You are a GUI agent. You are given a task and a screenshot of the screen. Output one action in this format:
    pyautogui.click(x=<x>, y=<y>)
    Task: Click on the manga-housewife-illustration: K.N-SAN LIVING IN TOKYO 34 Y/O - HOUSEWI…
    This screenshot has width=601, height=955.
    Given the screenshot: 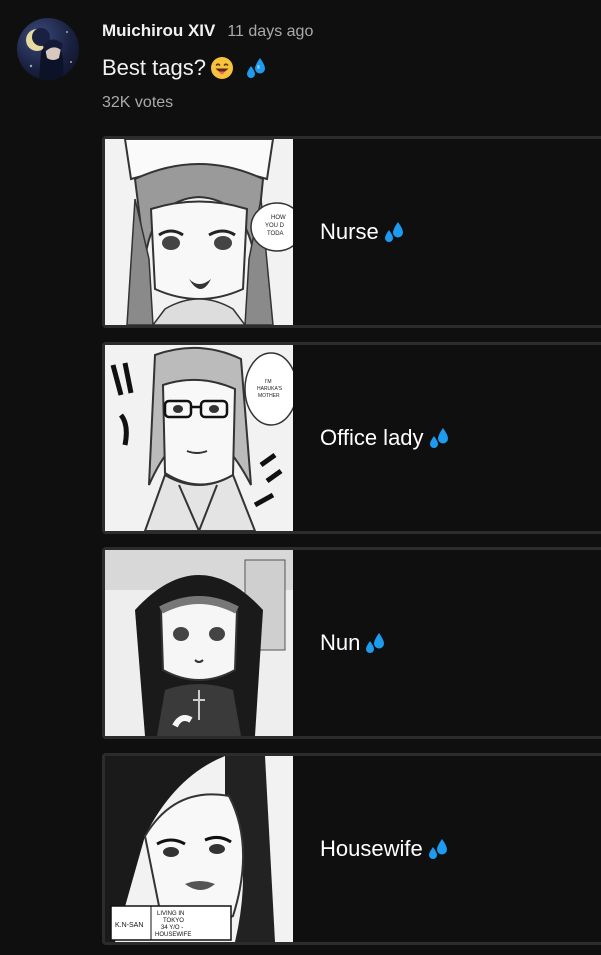 What is the action you would take?
    pyautogui.click(x=199, y=849)
    